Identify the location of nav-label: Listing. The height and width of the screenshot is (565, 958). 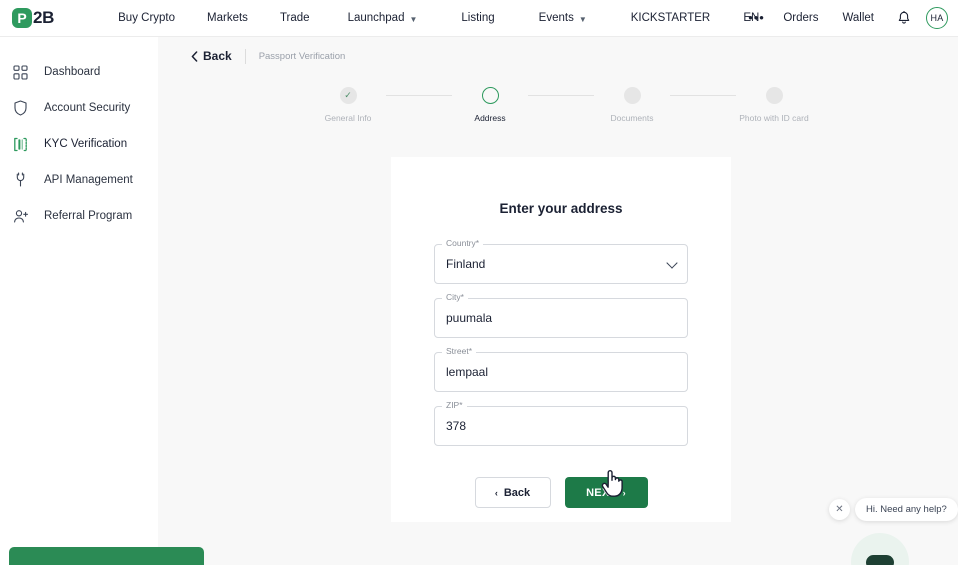
(478, 18).